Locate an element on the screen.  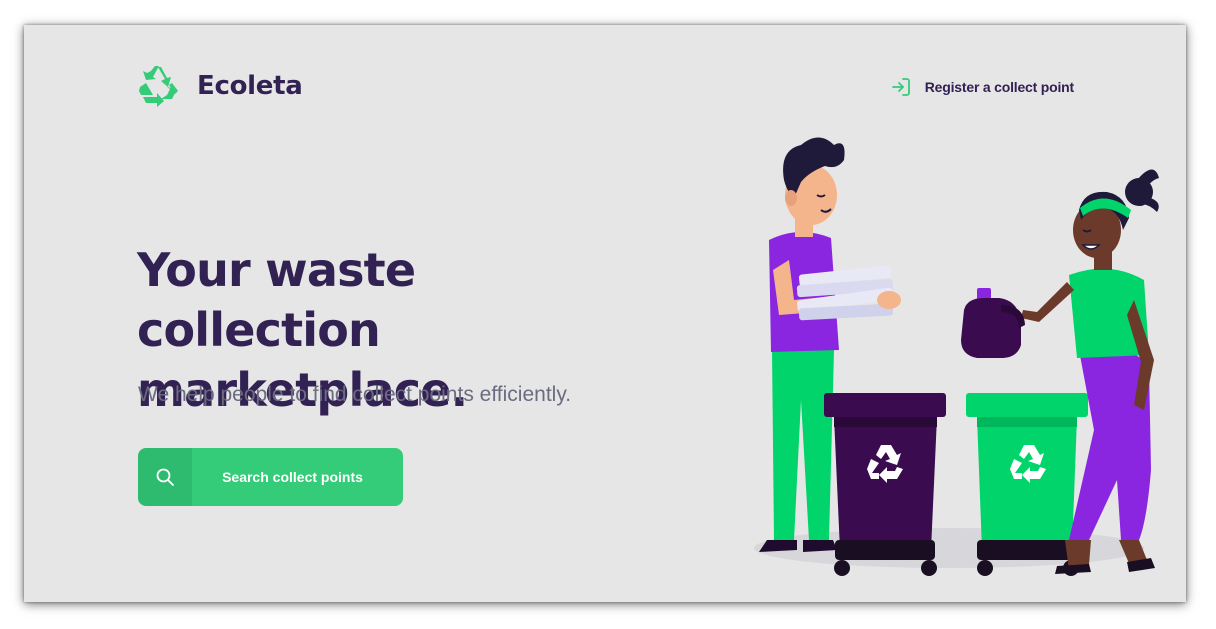
register-collect-point-link: Register a collect point is located at coordinates (982, 87).